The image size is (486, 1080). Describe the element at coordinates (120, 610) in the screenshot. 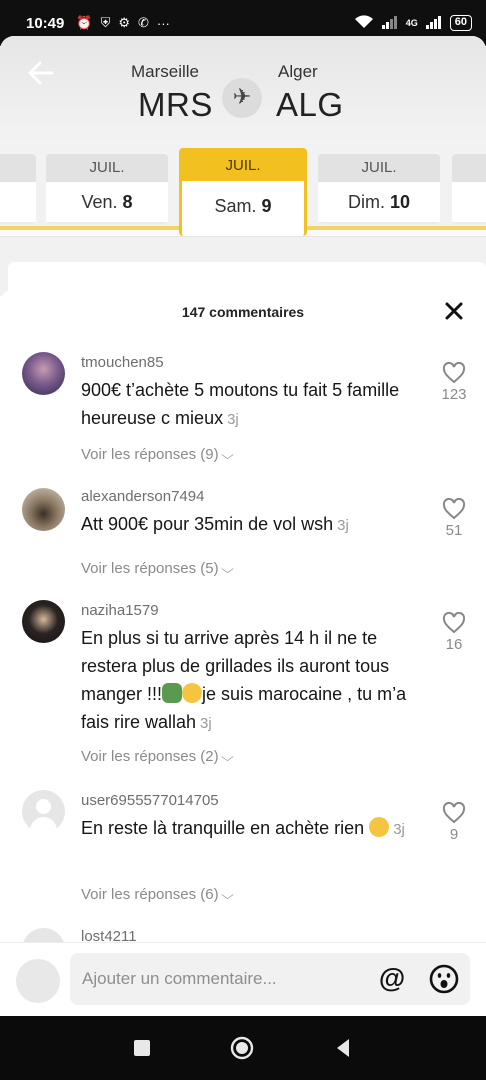

I see `comment-username: naziha1579` at that location.